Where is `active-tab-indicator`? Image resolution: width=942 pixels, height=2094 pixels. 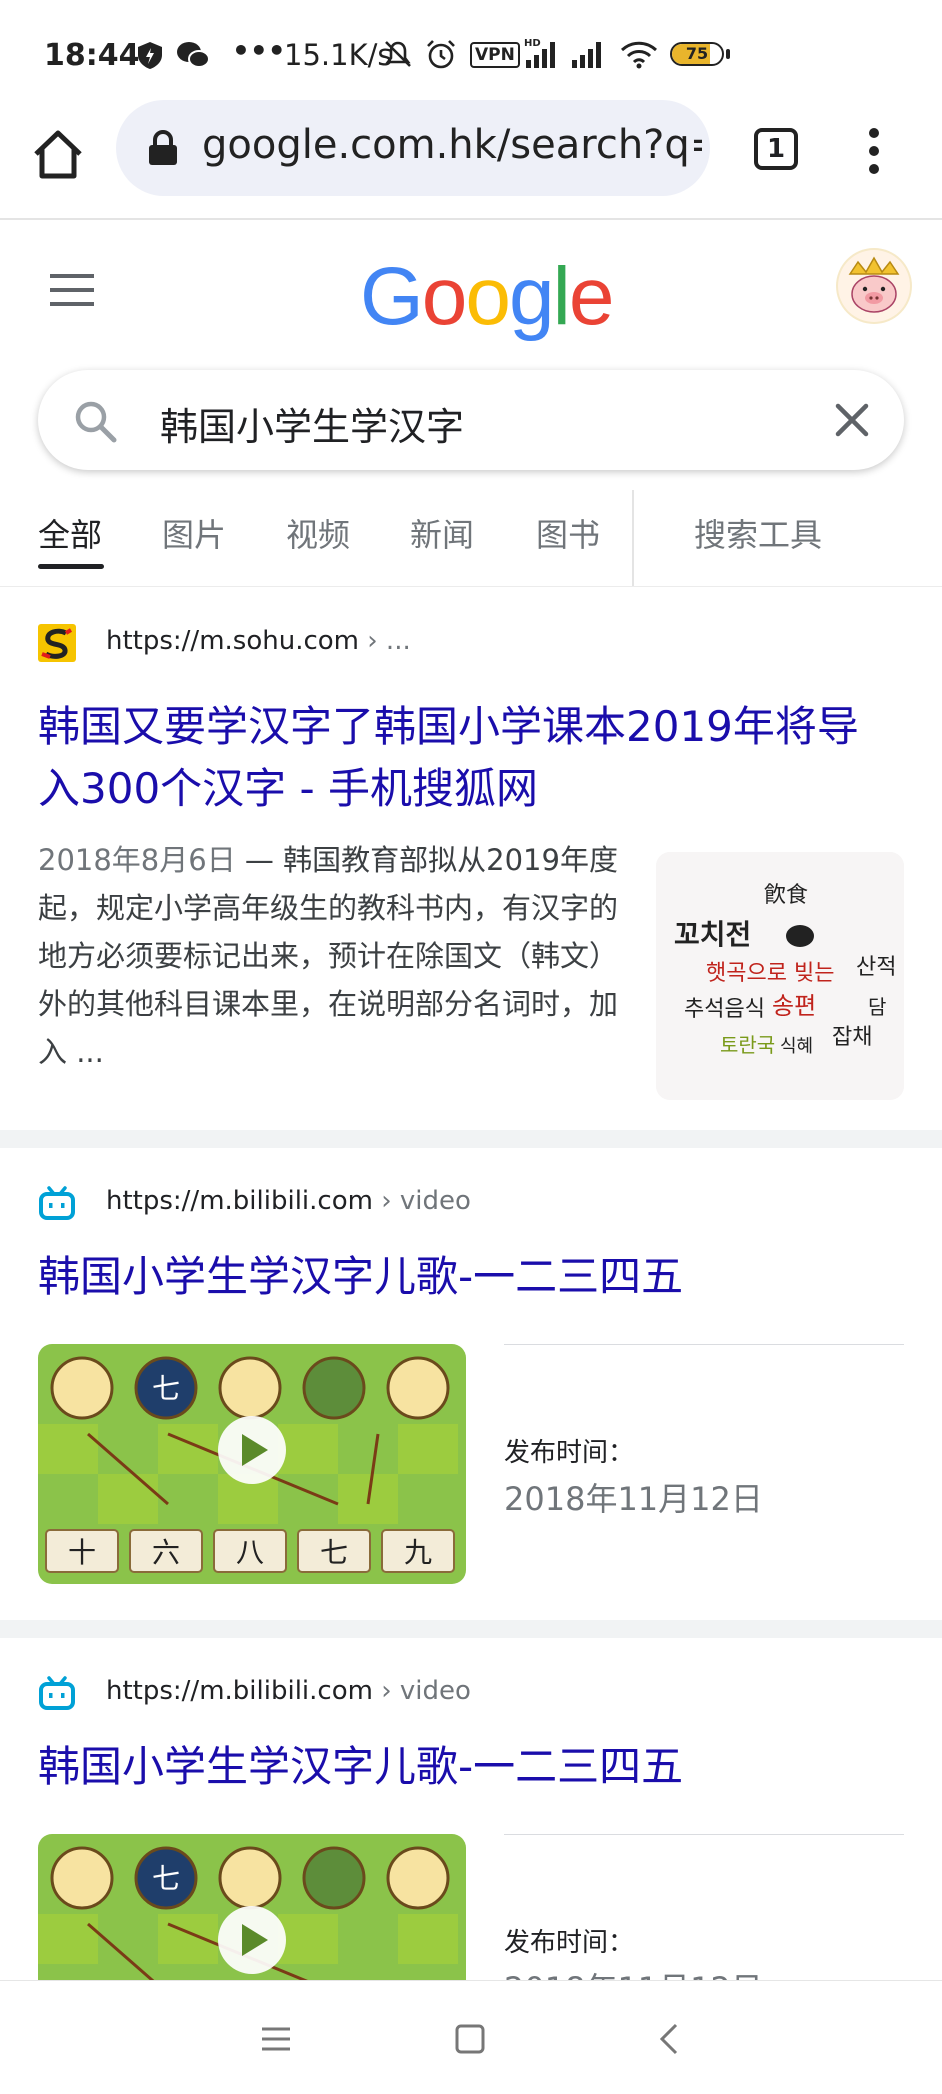
active-tab-indicator is located at coordinates (71, 566).